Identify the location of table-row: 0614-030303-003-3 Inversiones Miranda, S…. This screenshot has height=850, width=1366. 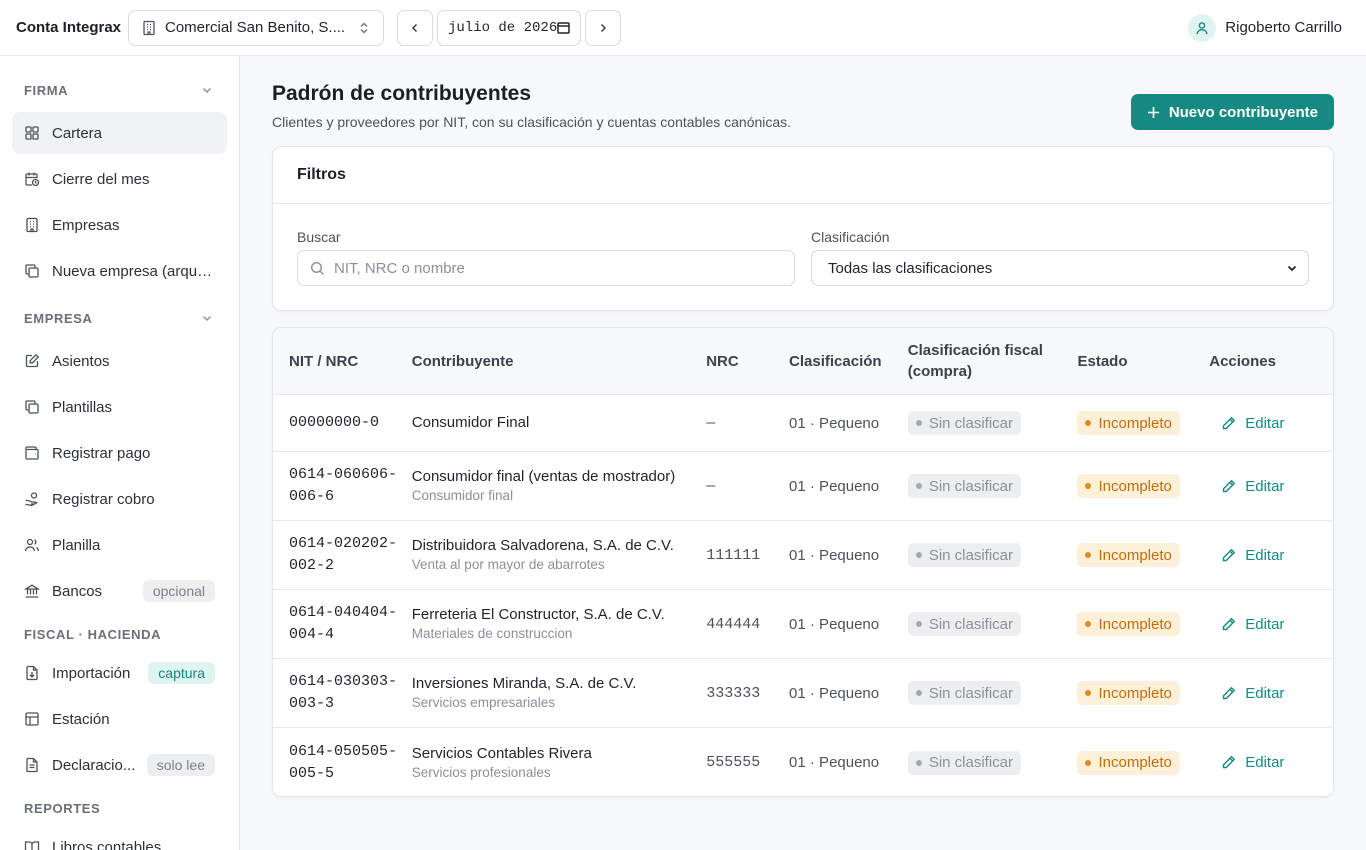
(803, 693).